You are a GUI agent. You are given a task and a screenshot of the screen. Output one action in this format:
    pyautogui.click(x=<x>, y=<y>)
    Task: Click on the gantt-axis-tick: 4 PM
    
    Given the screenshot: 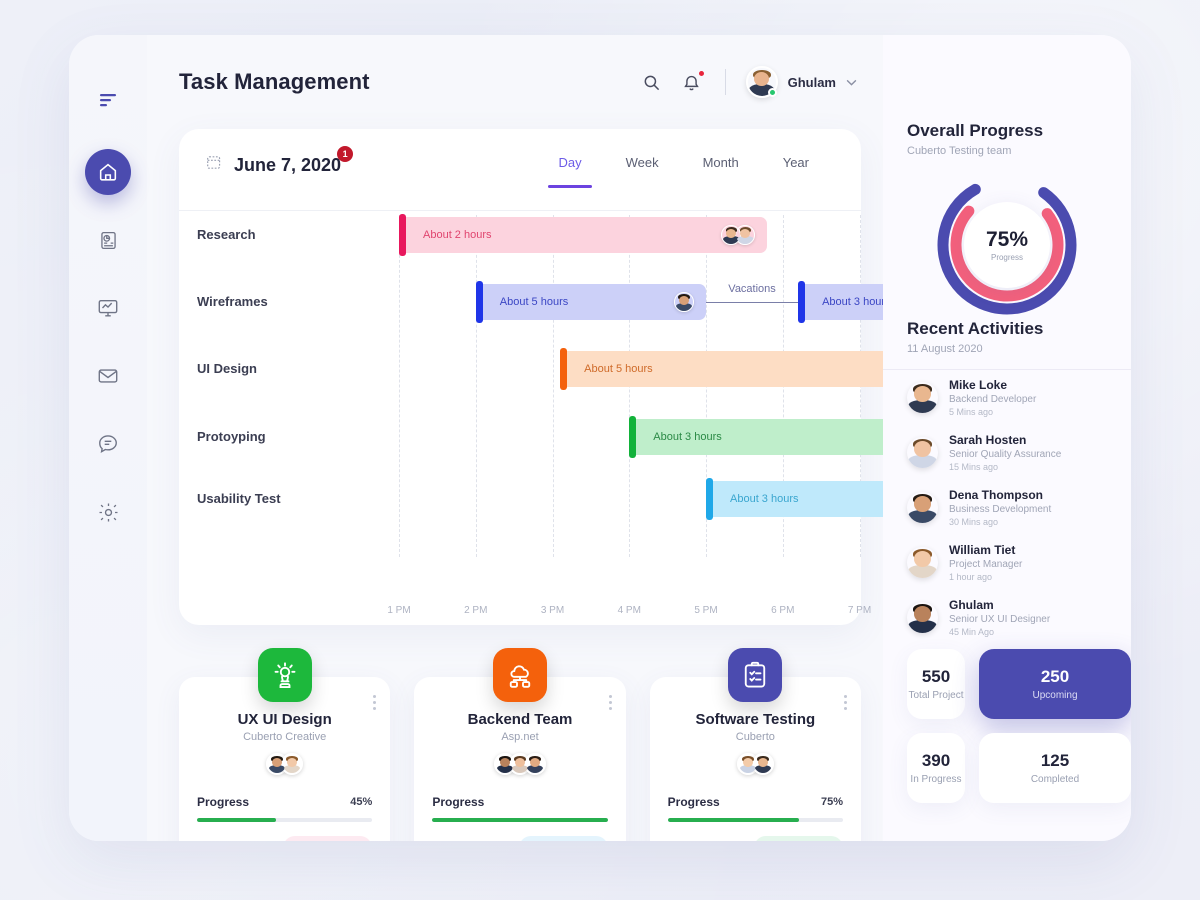 What is the action you would take?
    pyautogui.click(x=629, y=610)
    